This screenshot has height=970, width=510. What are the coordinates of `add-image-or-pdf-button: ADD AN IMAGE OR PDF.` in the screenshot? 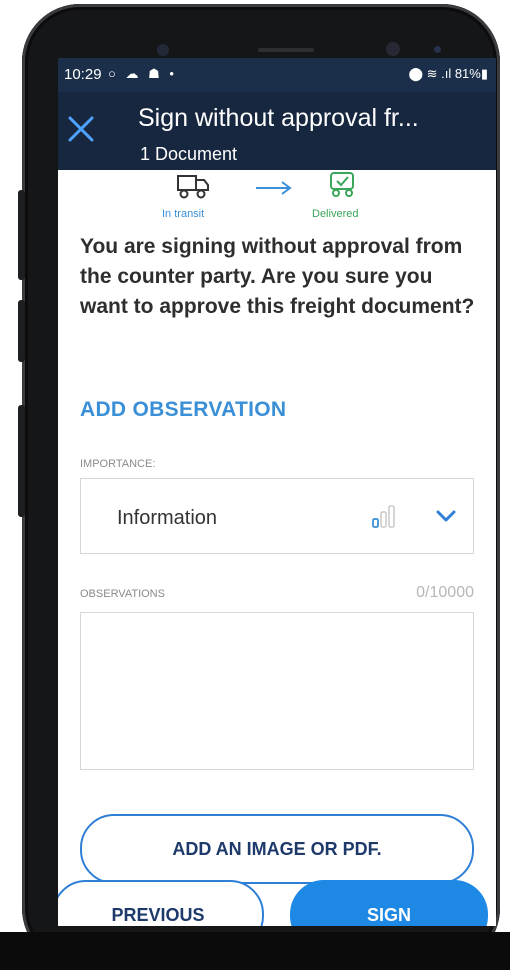 It's located at (277, 849).